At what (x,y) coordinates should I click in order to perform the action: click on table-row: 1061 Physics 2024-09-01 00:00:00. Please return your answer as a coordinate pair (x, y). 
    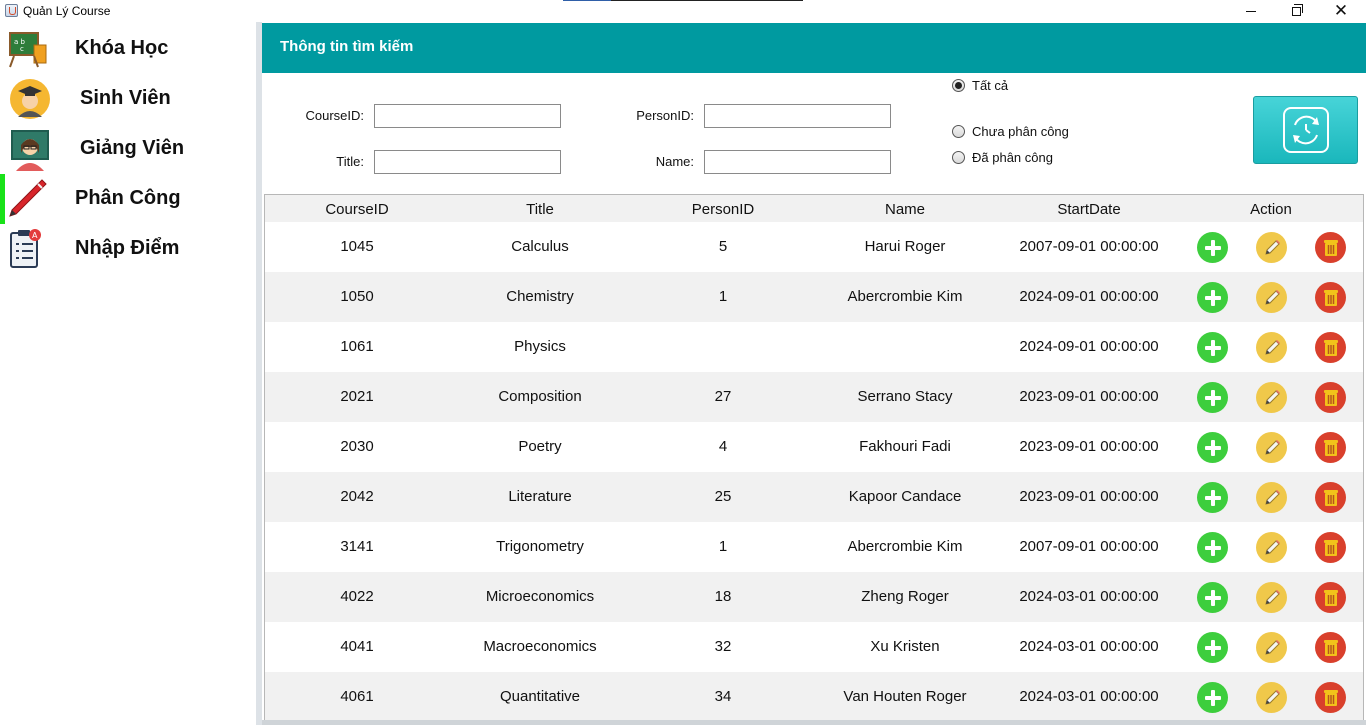
    Looking at the image, I should click on (814, 347).